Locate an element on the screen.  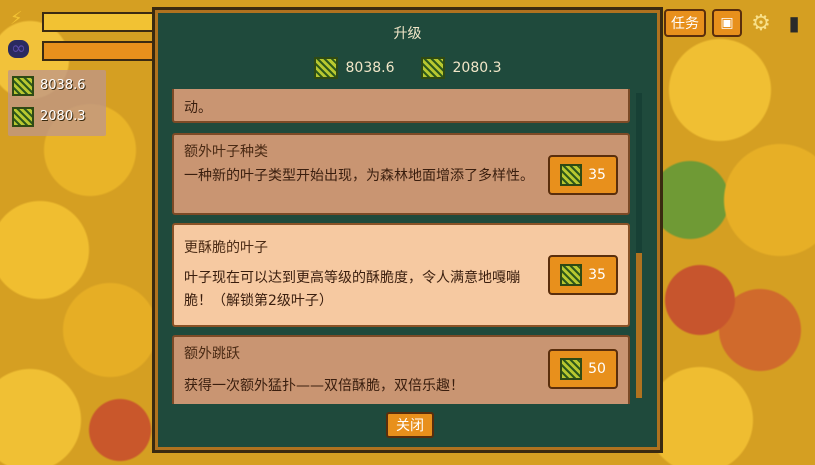
upgrade-card: 额外跳跃 获得一次额外猛扑——双倍酥脆，双倍乐趣！ 50 is located at coordinates (401, 369).